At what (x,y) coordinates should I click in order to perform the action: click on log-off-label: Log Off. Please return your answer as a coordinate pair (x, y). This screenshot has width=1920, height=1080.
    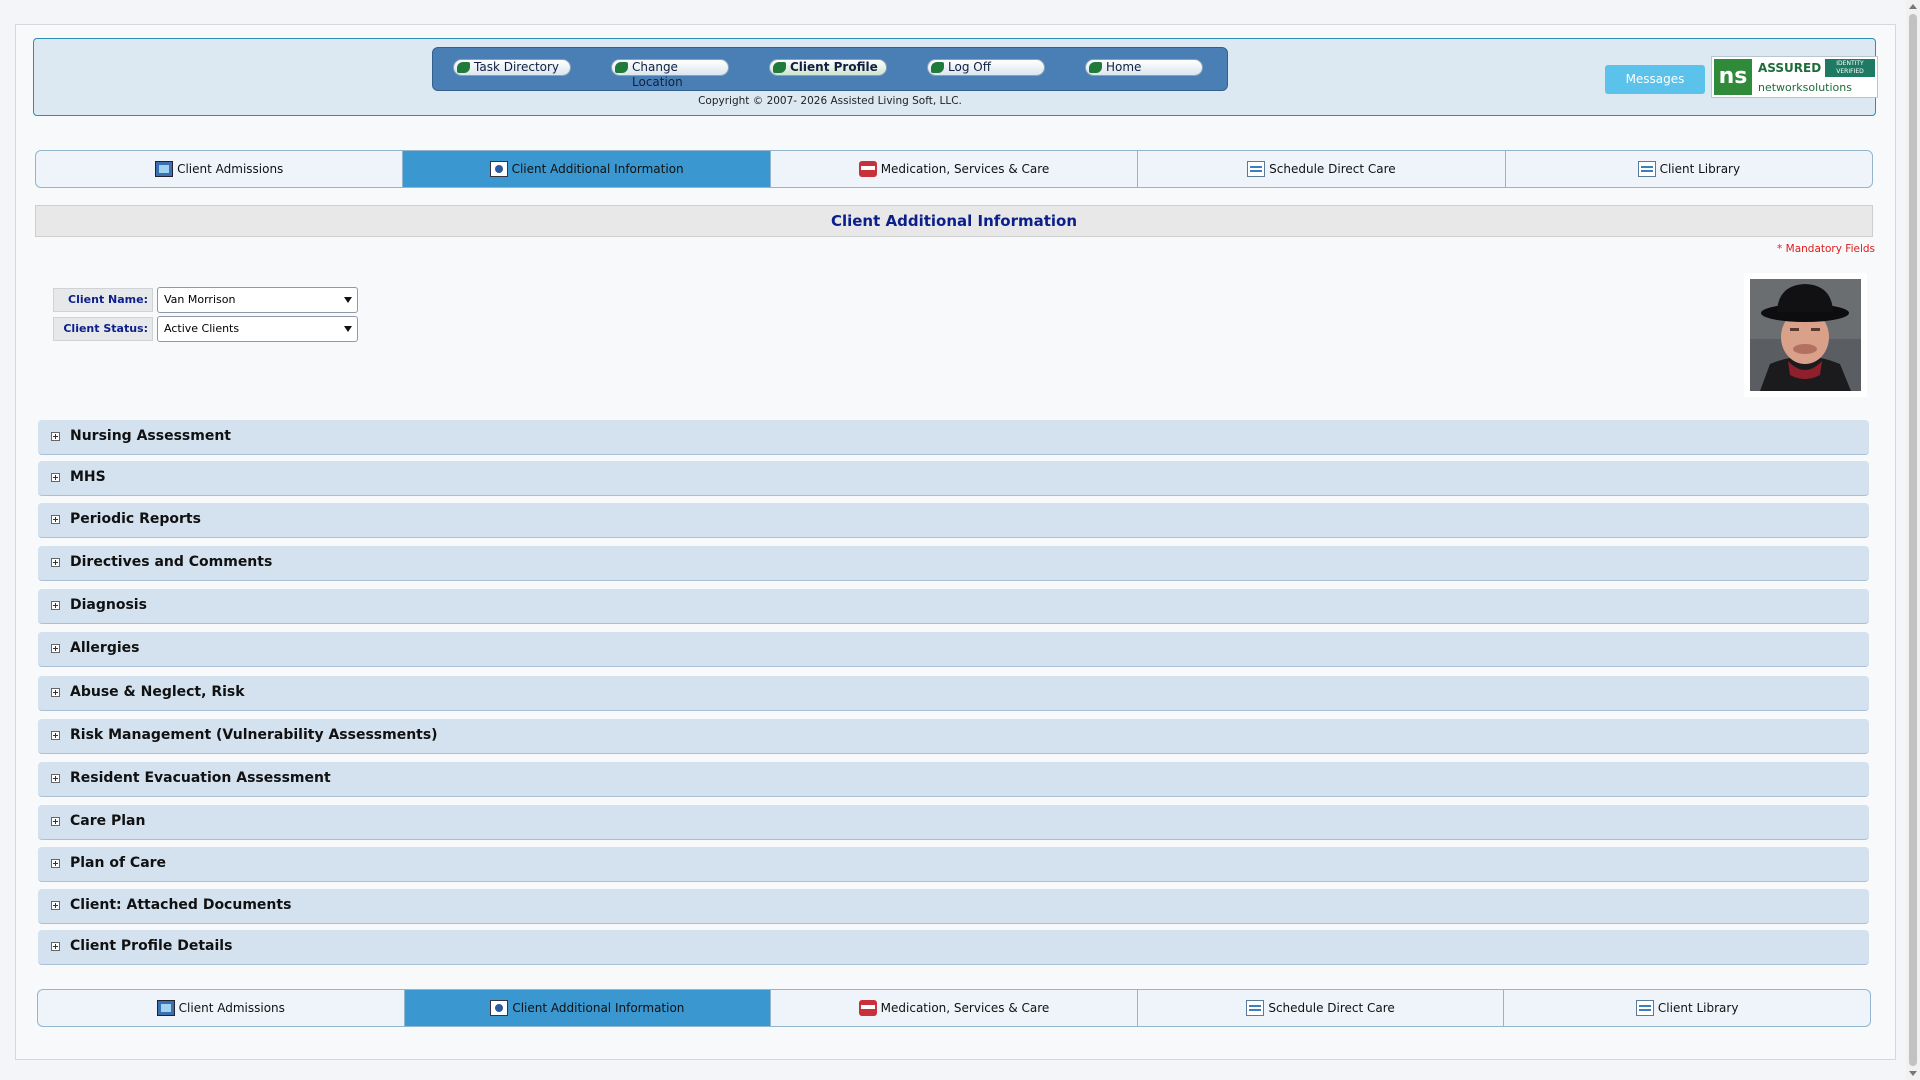
    Looking at the image, I should click on (969, 67).